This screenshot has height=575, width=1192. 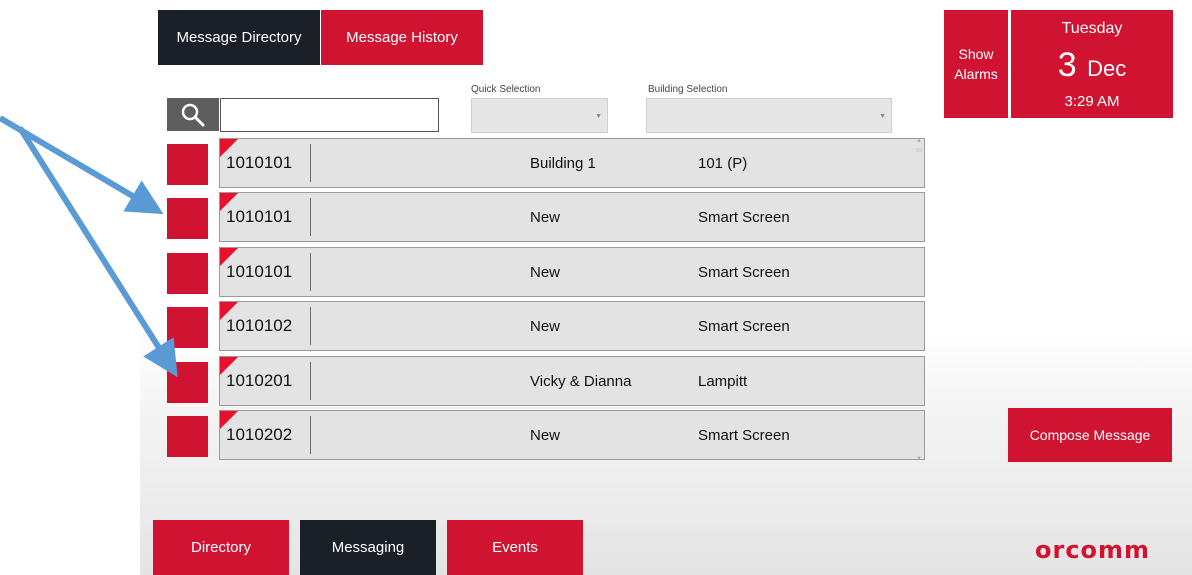 What do you see at coordinates (539, 115) in the screenshot?
I see `quick-selection-dropdown: ▼` at bounding box center [539, 115].